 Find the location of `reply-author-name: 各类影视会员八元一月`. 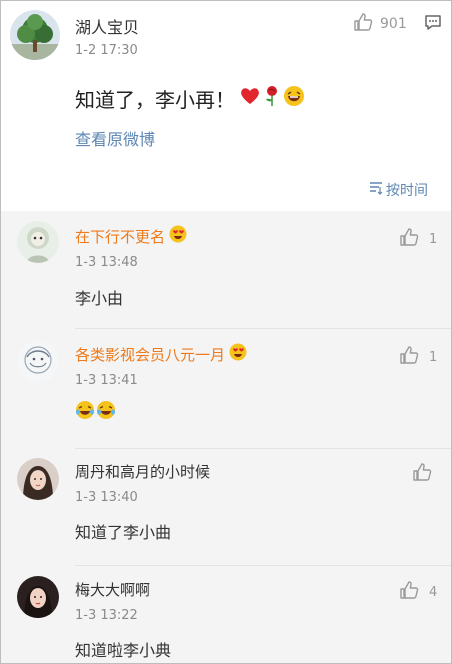

reply-author-name: 各类影视会员八元一月 is located at coordinates (150, 354).